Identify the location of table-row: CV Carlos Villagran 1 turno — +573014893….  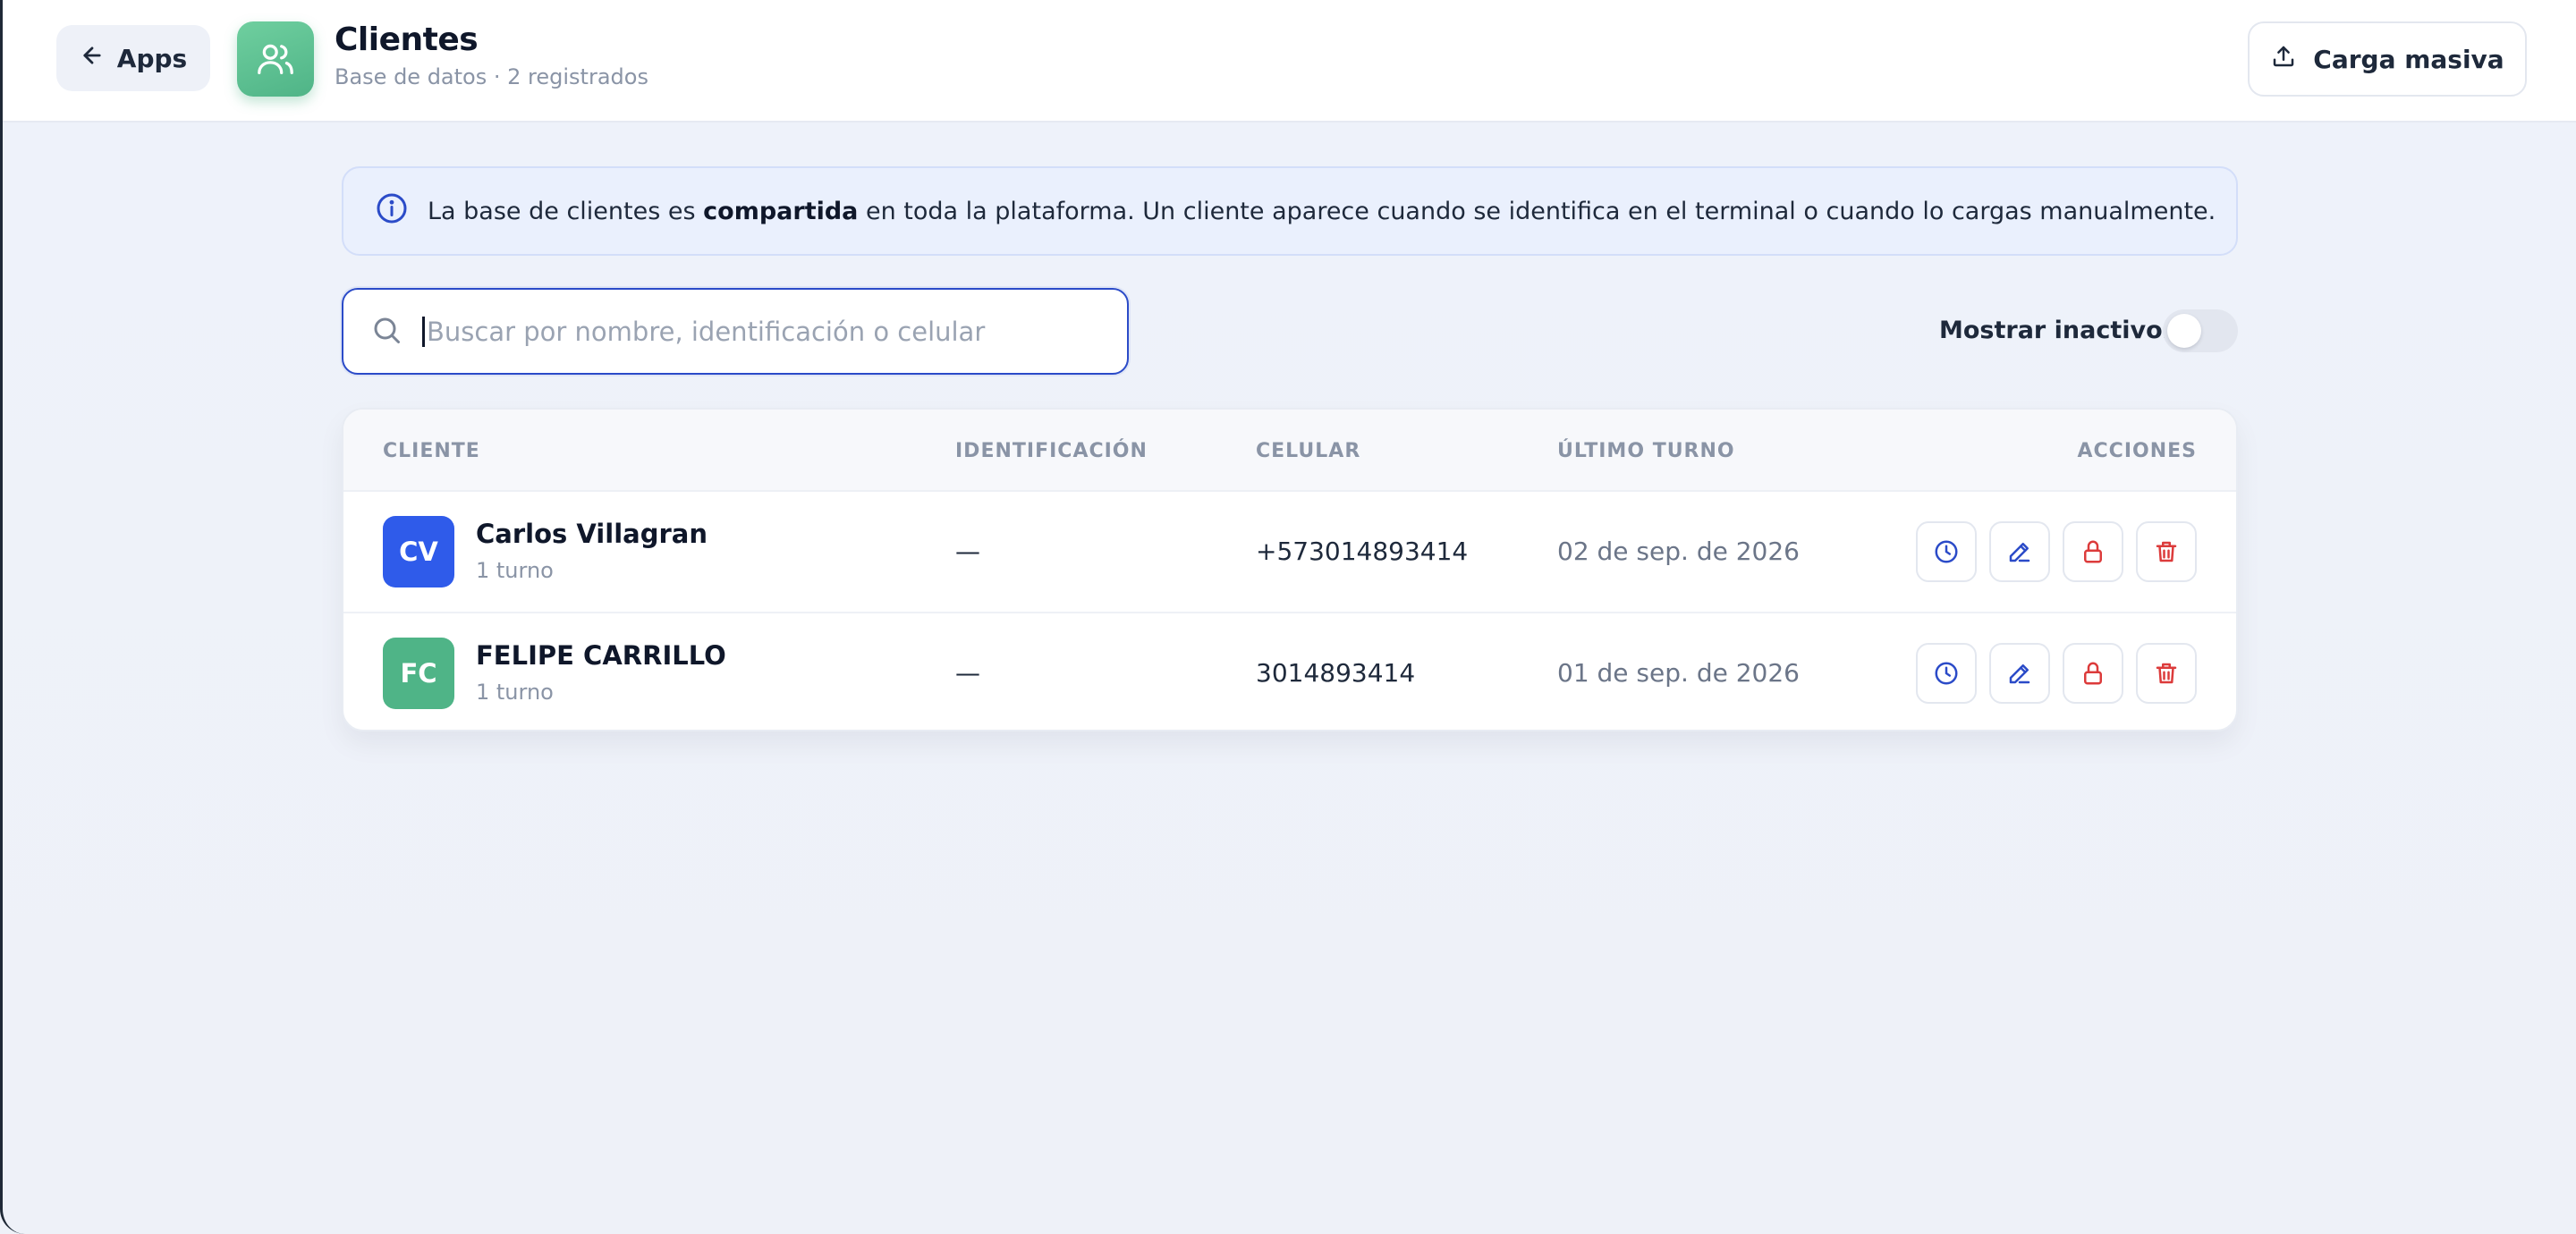
(1289, 552).